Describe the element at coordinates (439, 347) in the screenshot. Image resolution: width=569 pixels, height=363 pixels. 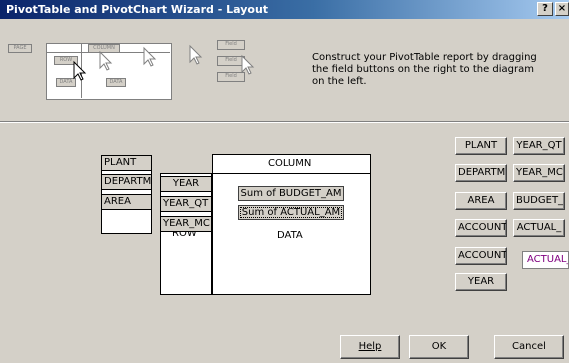
I see `ok-button: OK` at that location.